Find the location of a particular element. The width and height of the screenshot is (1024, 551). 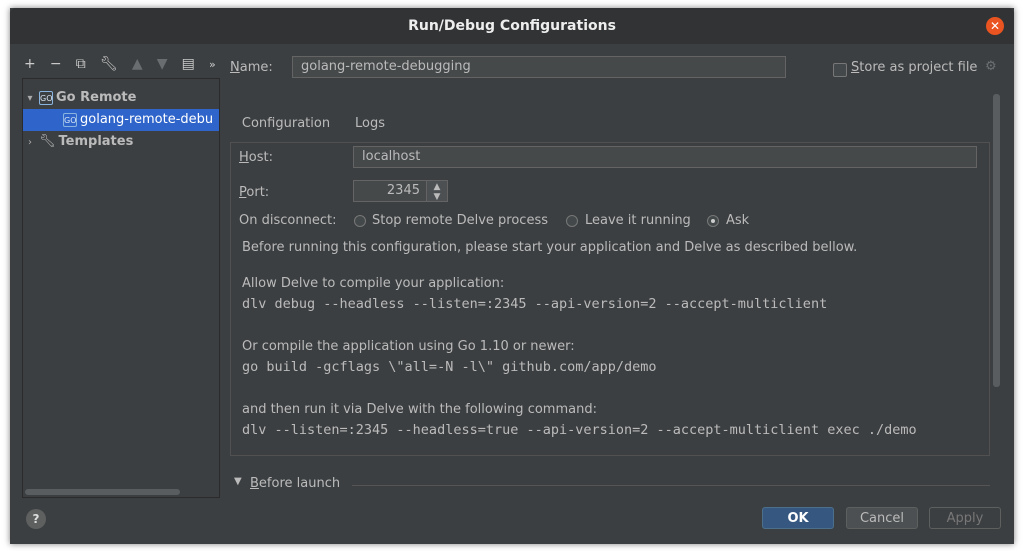

on-disconnect-label: On disconnect: is located at coordinates (288, 220).